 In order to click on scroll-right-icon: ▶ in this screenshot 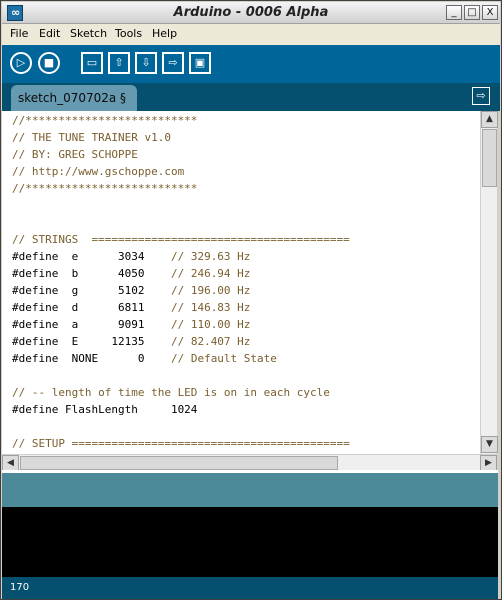, I will do `click(488, 463)`.